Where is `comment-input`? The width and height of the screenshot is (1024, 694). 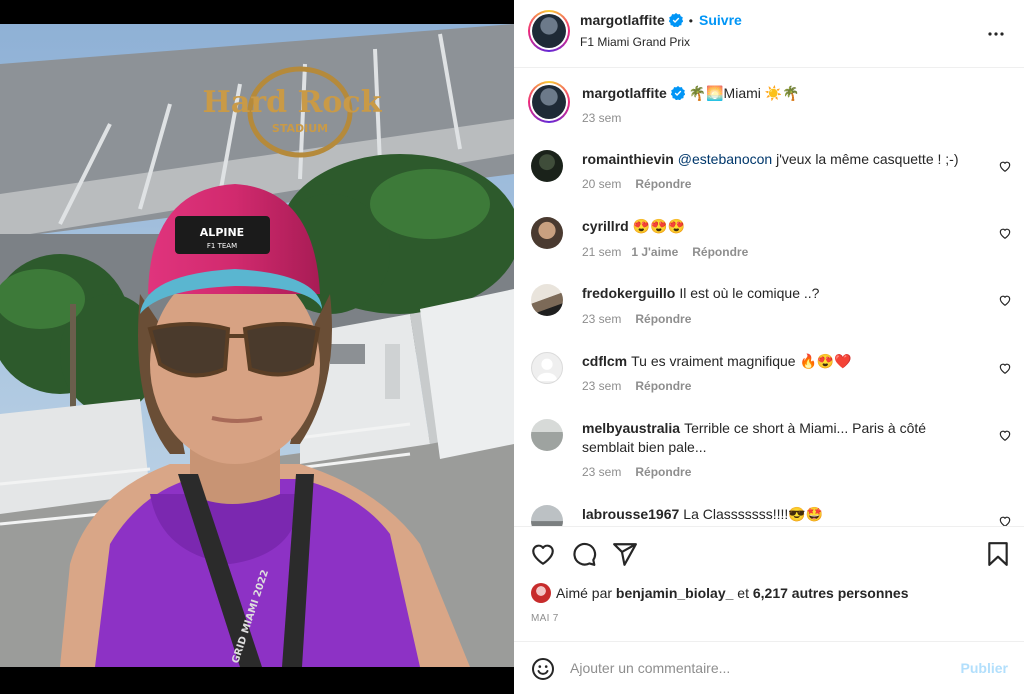 comment-input is located at coordinates (750, 668).